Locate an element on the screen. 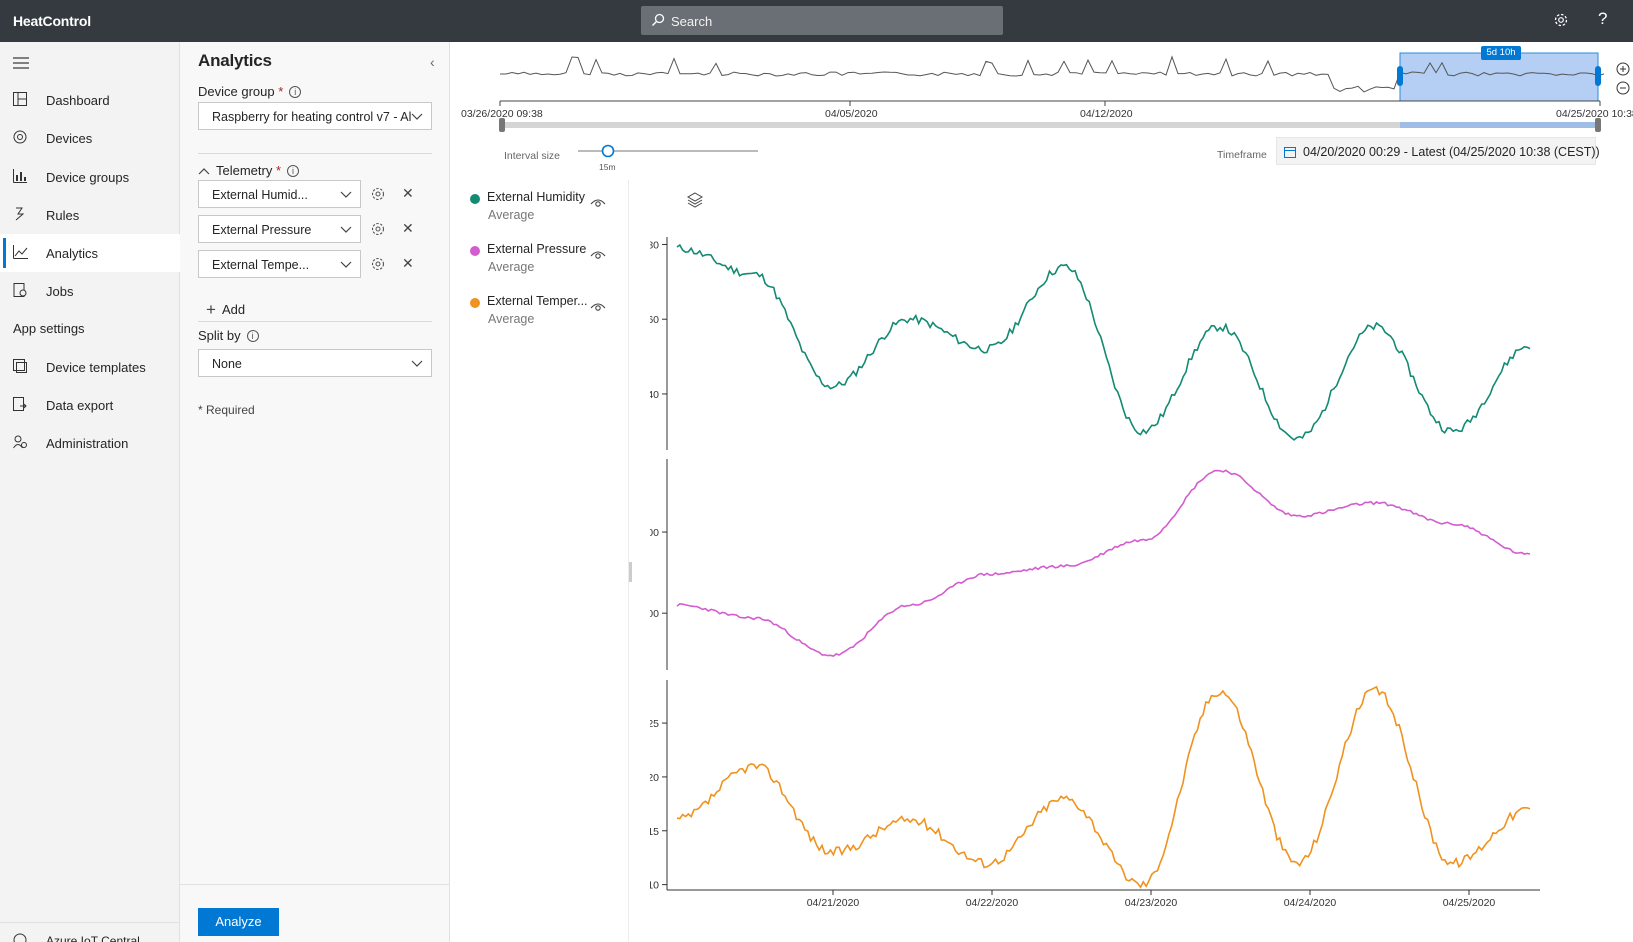 This screenshot has height=942, width=1633. jobs-icon is located at coordinates (20, 290).